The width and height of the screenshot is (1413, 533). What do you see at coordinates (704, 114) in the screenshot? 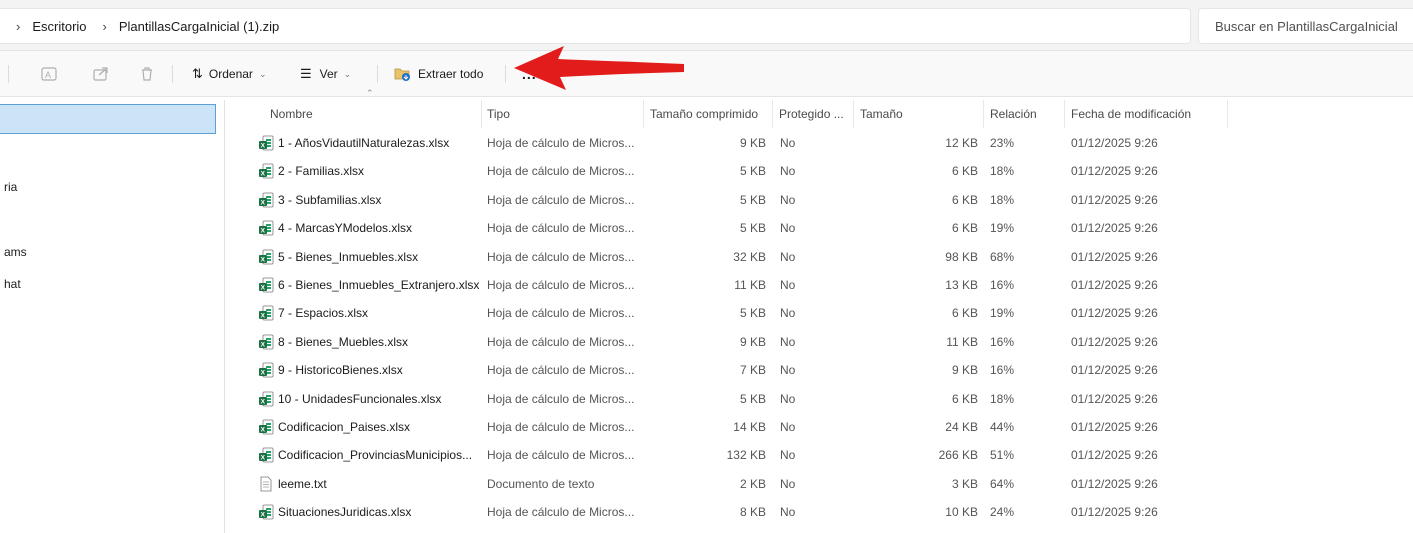
I see `column-header-compressed-size: Tamaño comprimido` at bounding box center [704, 114].